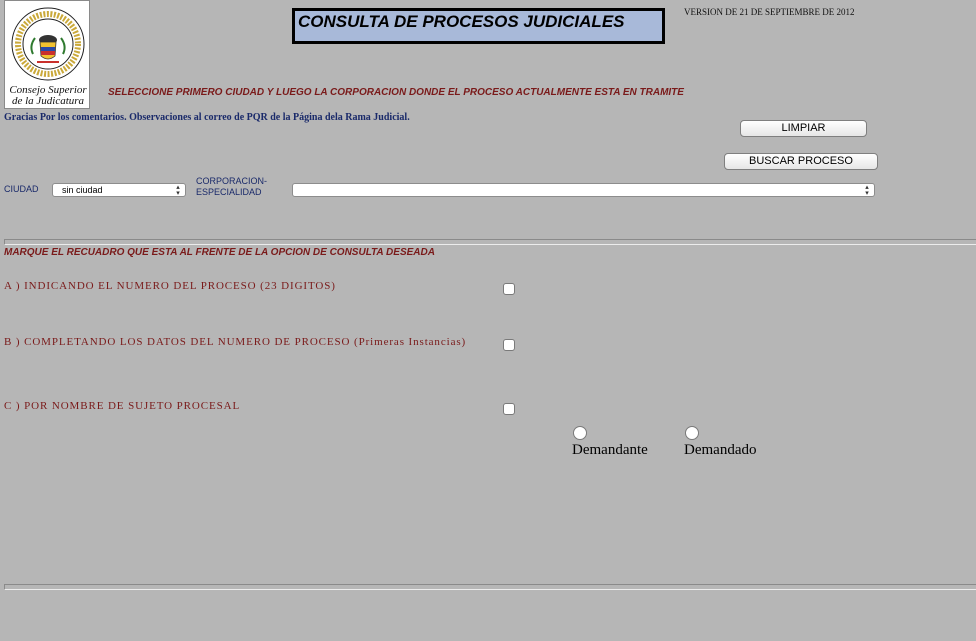 This screenshot has height=641, width=976. Describe the element at coordinates (232, 186) in the screenshot. I see `corporation-label: CORPORACION- ESPECIALIDAD` at that location.